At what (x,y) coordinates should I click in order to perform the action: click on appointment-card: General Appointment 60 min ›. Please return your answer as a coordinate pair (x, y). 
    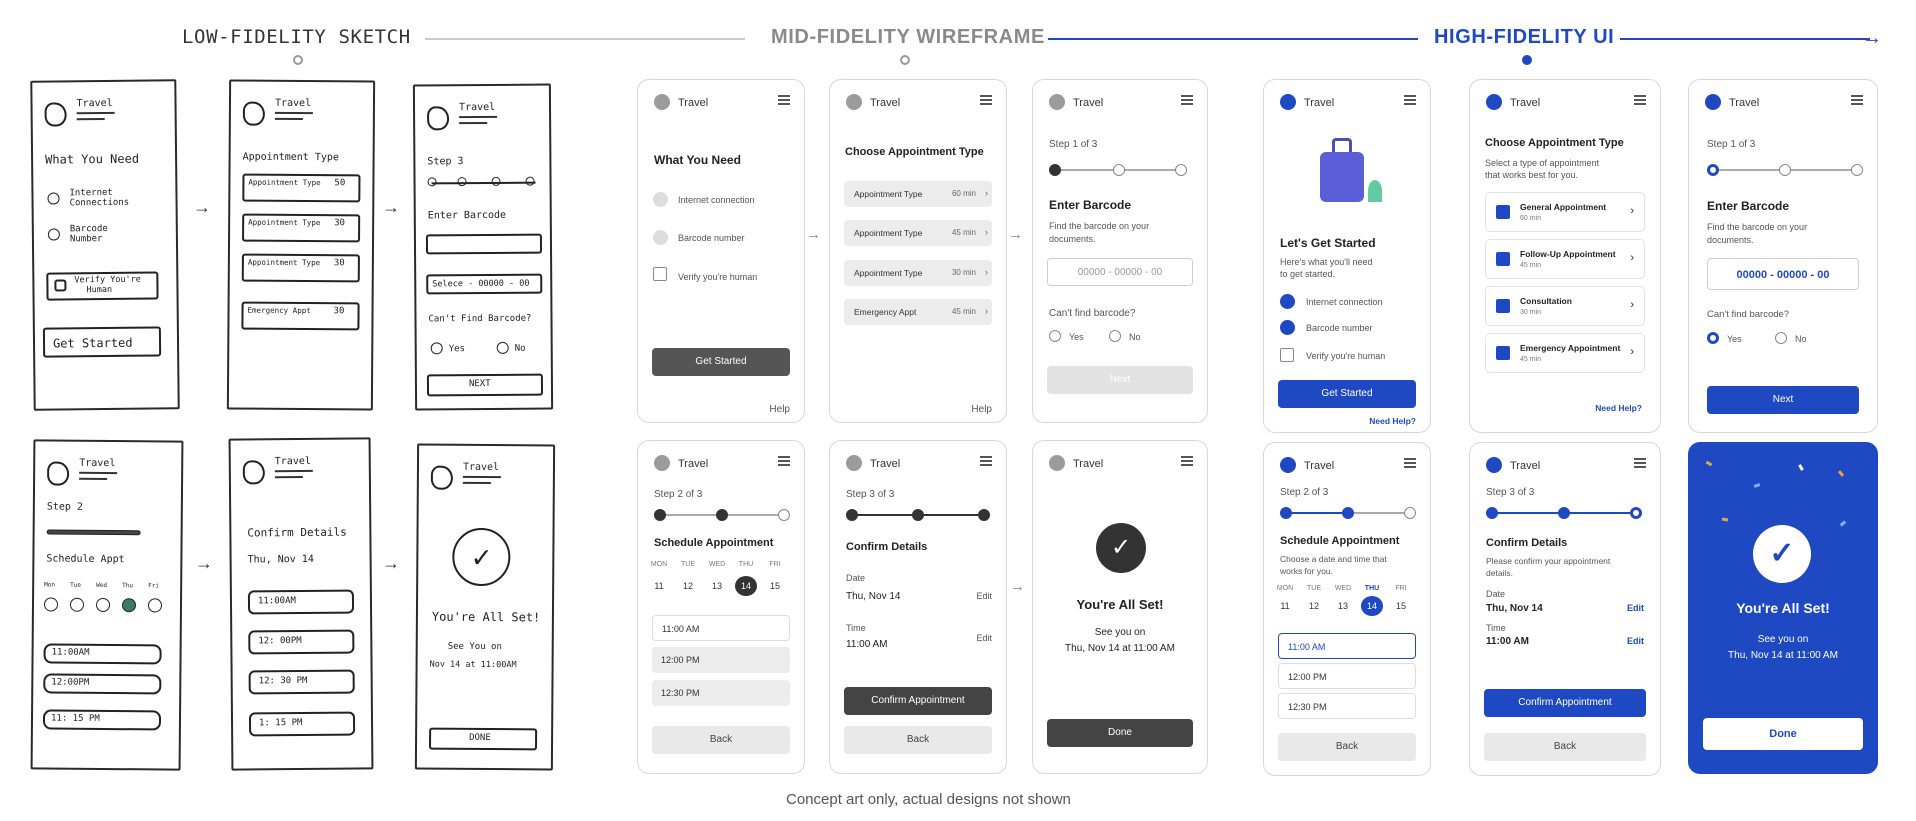
    Looking at the image, I should click on (1565, 212).